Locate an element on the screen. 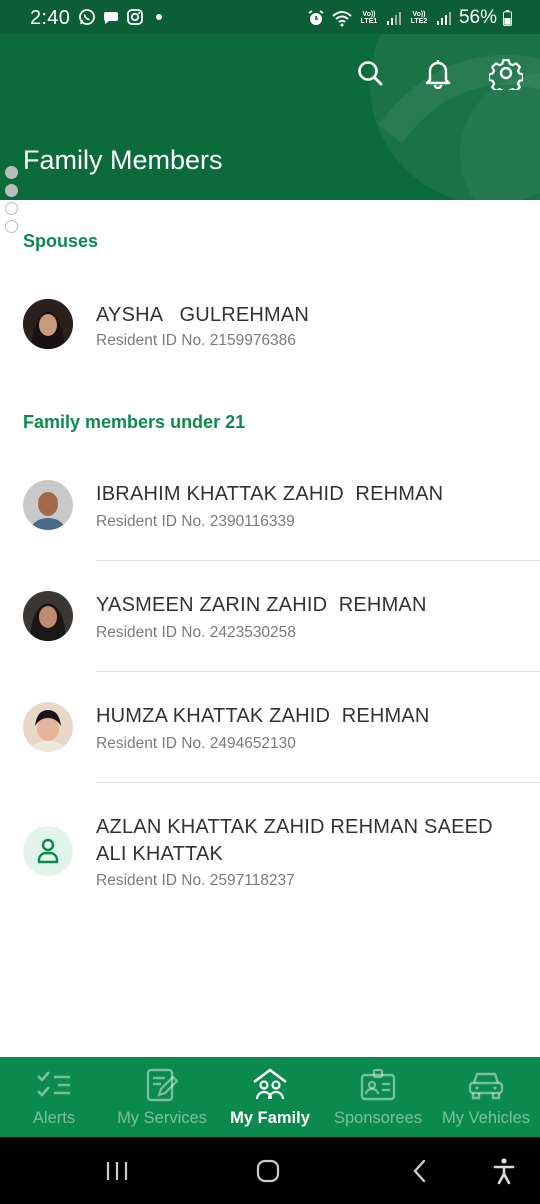  app-header: Family Members is located at coordinates (270, 117).